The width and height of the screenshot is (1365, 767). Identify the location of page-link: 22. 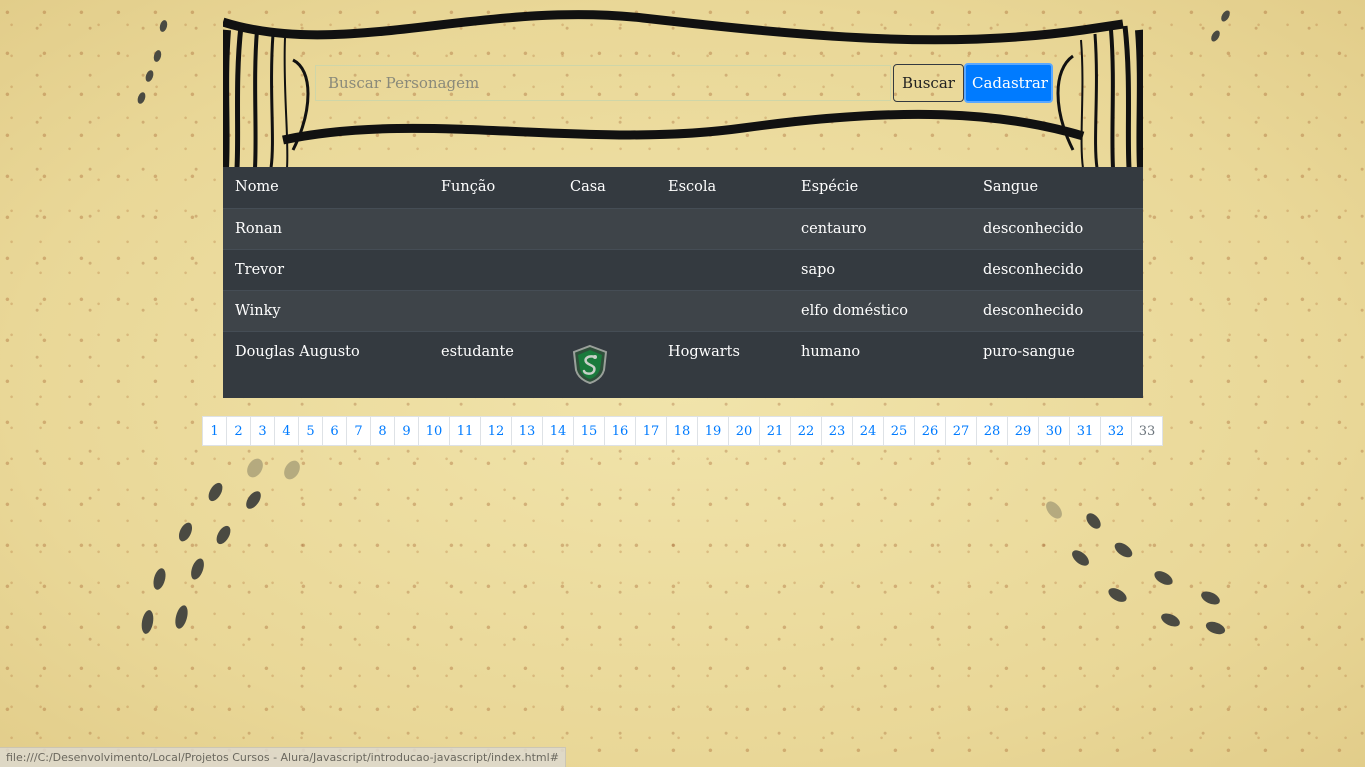
(806, 431).